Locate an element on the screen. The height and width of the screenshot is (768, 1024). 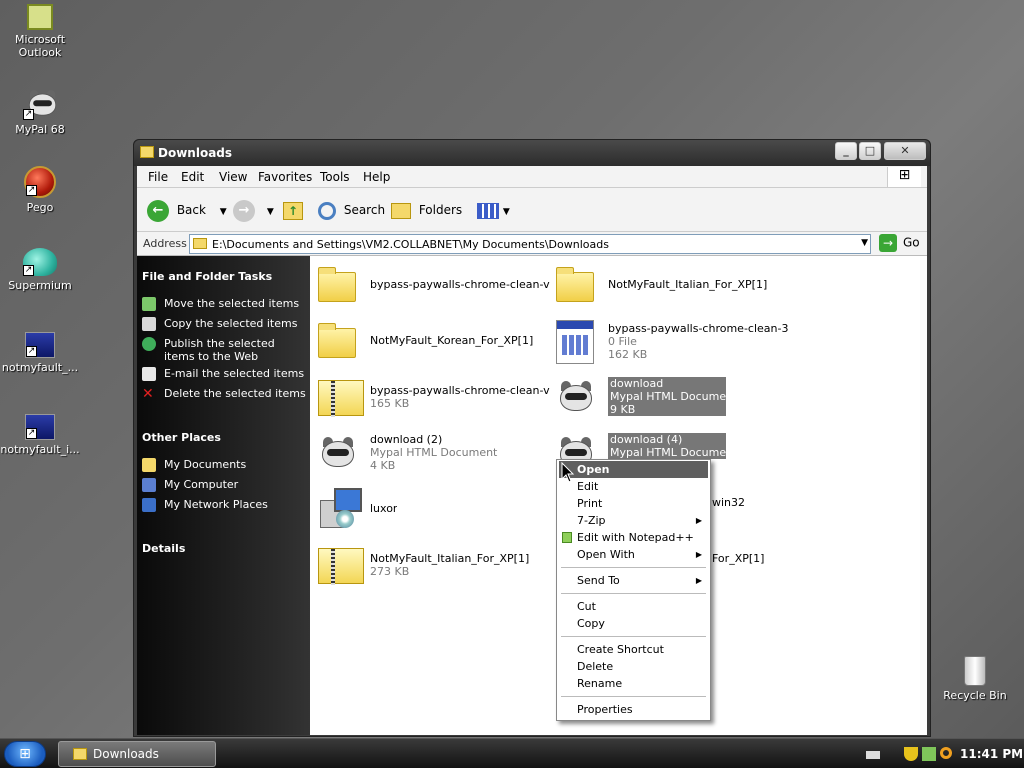
maximize-button: □ is located at coordinates (870, 151).